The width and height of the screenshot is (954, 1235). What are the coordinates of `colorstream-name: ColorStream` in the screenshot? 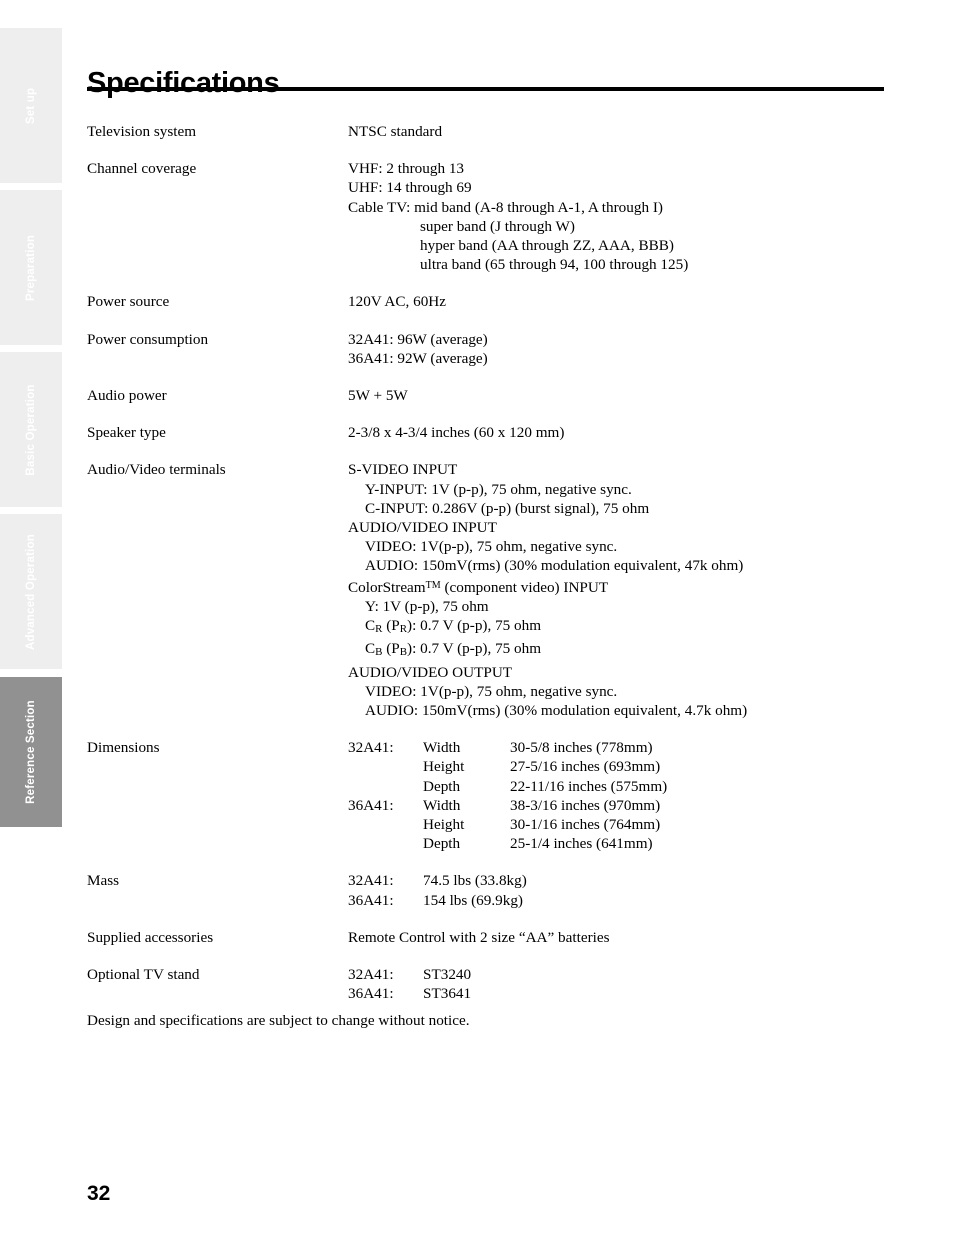 It's located at (387, 587).